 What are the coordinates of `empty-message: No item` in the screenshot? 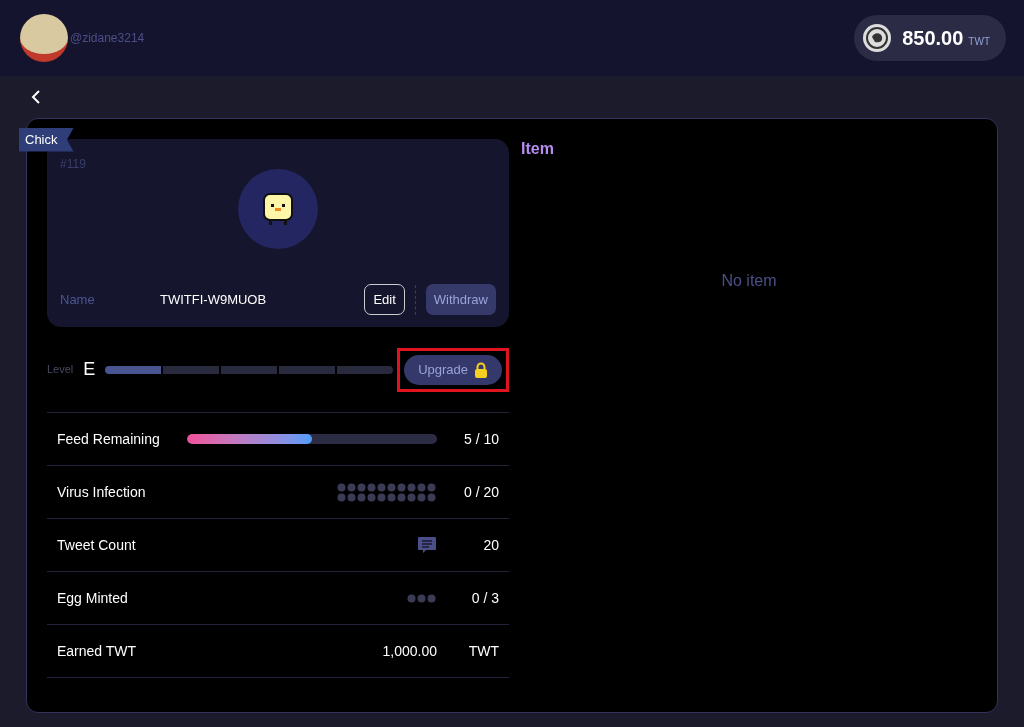 It's located at (749, 281).